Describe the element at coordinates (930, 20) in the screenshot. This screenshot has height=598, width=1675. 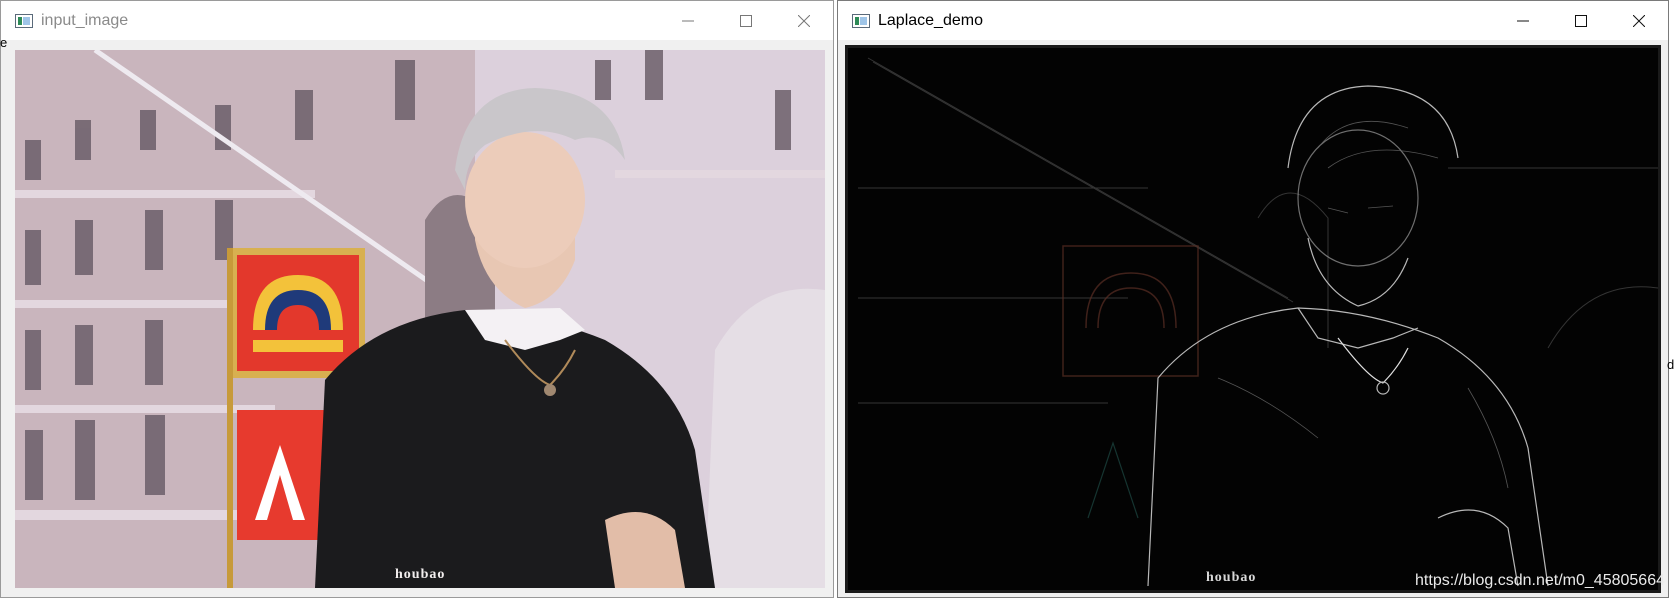
I see `window-title: Laplace_demo` at that location.